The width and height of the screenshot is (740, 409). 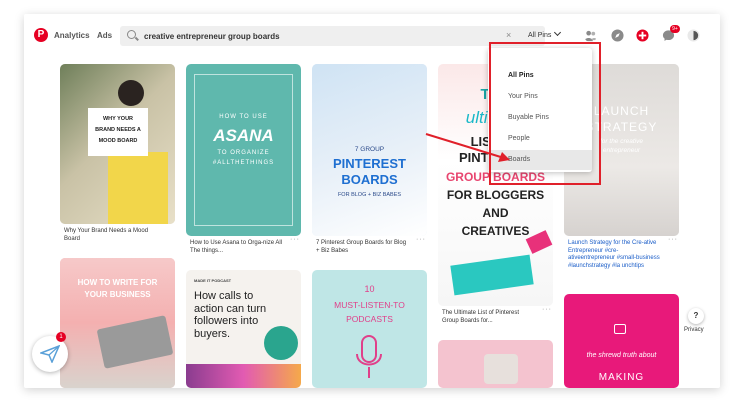 I want to click on title-card: WHY YOUR BRAND NEEDS A MOOD BOARD, so click(x=118, y=132).